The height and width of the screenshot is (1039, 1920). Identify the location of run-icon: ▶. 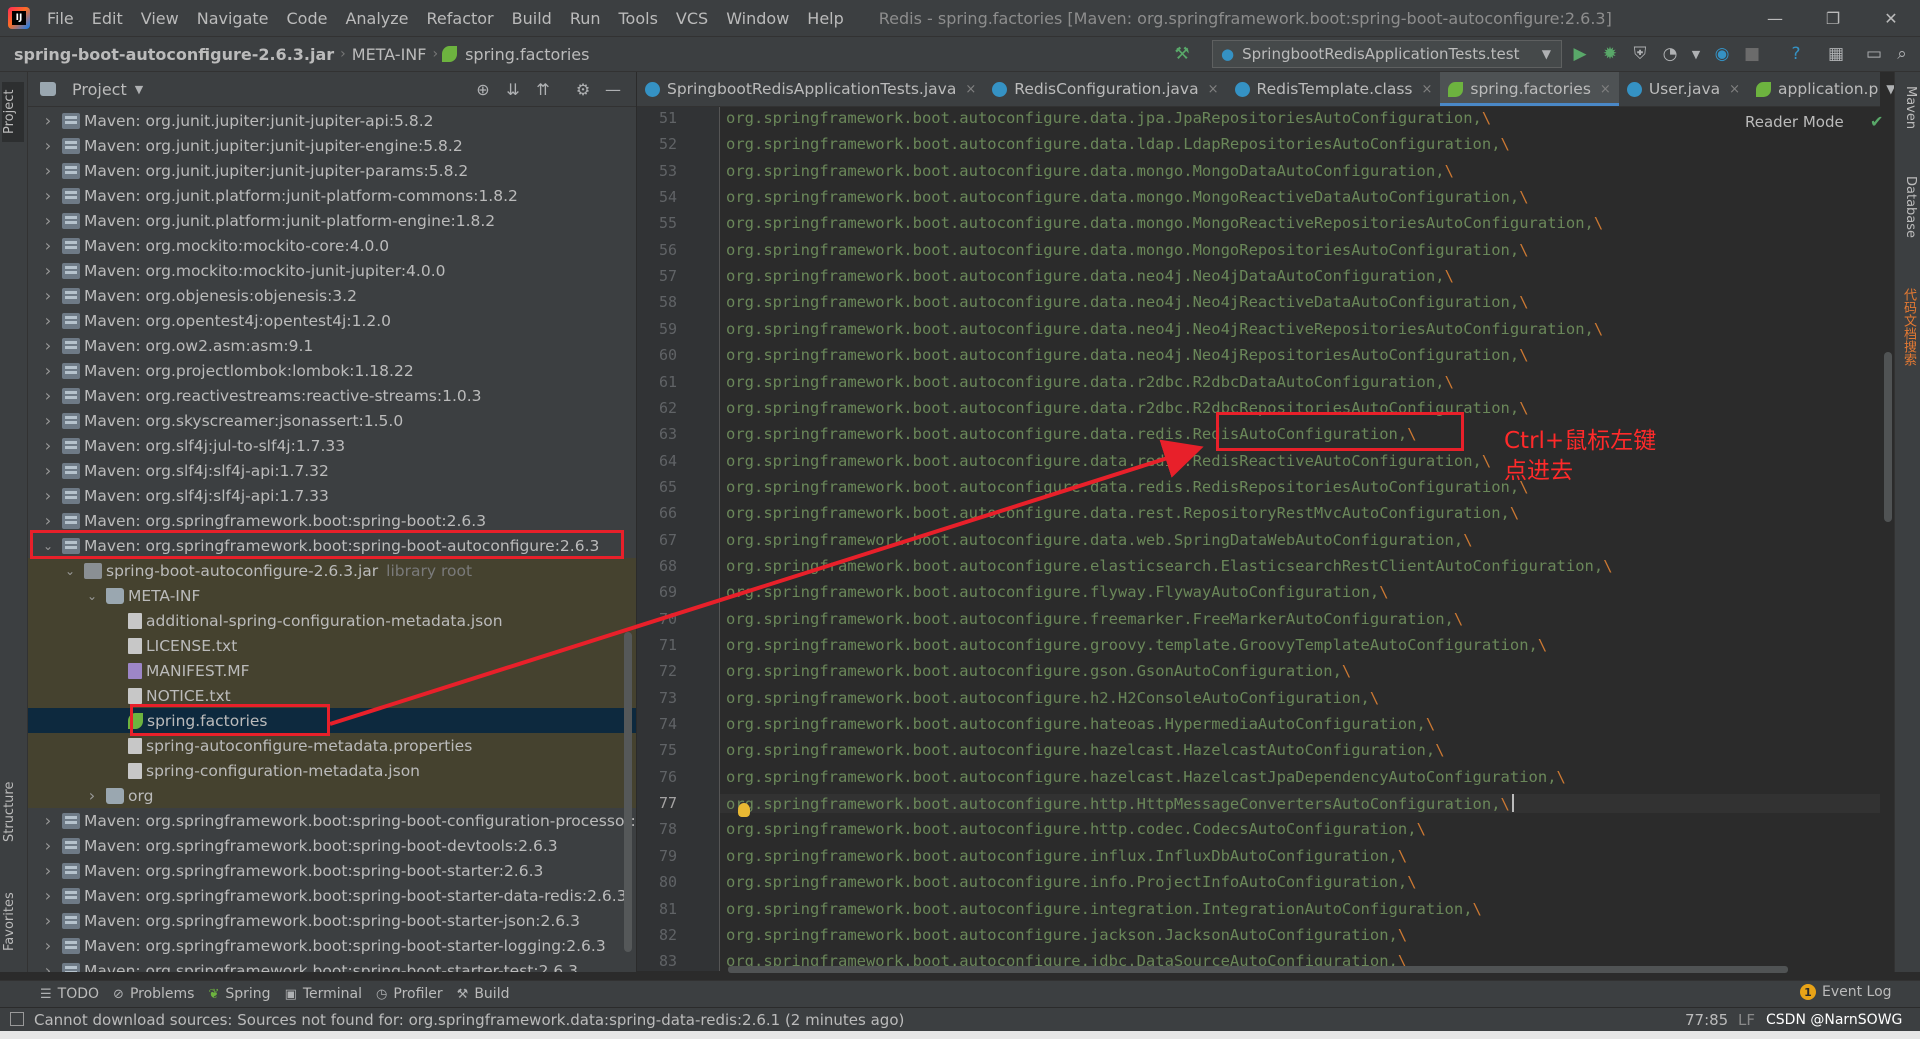
(1580, 54).